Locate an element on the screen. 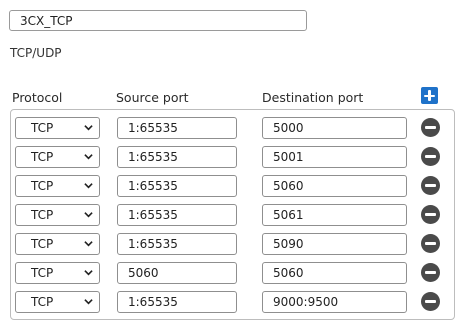 The image size is (461, 336). destination-port-input: 5000 is located at coordinates (334, 128).